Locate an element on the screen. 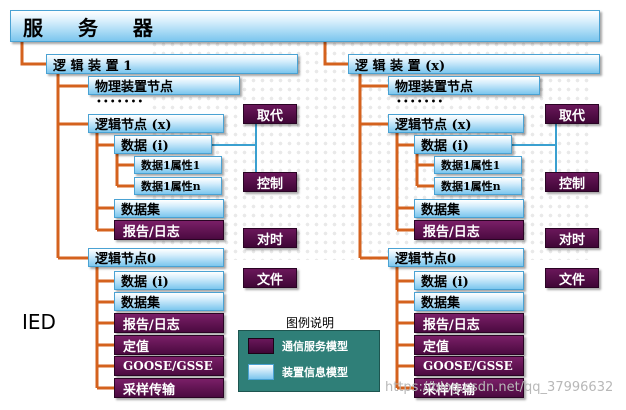  data-attribute-1-right: 数据1属性1 is located at coordinates (478, 165).